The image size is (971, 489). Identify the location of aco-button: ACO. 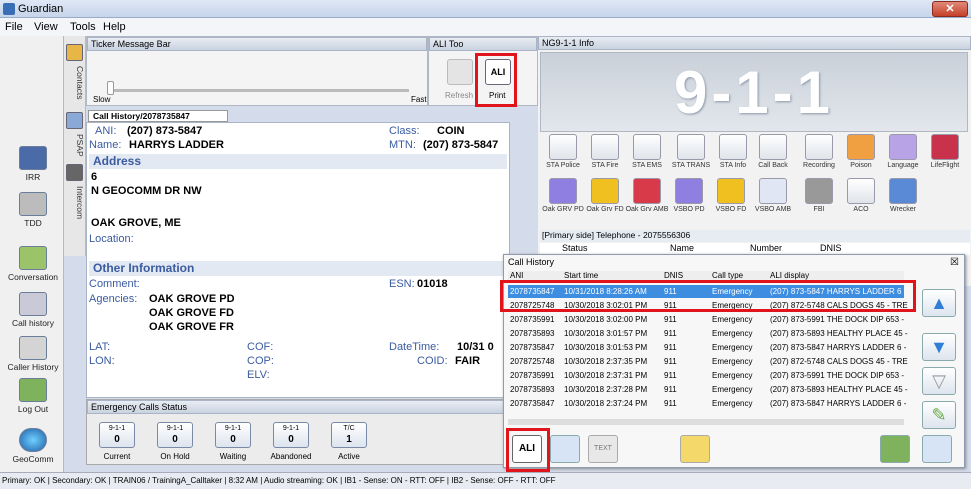
(861, 195).